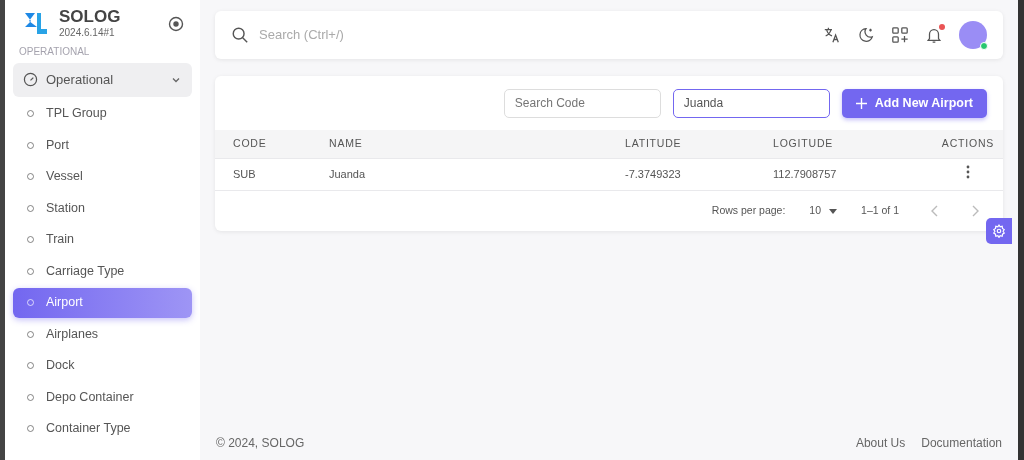 This screenshot has width=1024, height=460. Describe the element at coordinates (866, 35) in the screenshot. I see `moon-icon` at that location.